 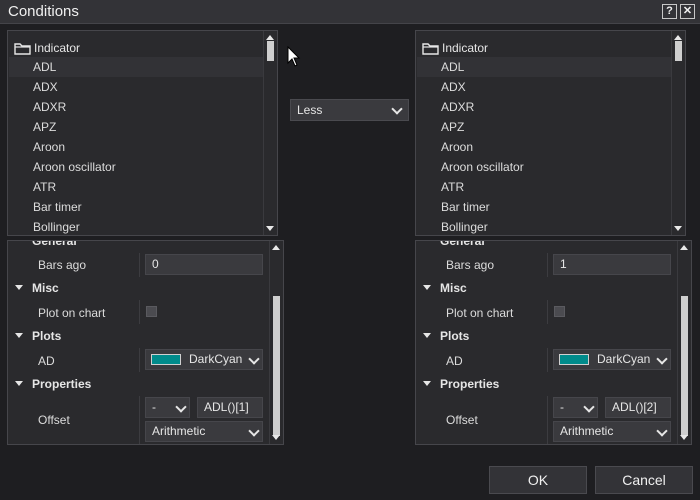 What do you see at coordinates (638, 407) in the screenshot?
I see `offset-value-input: ADL()[2]` at bounding box center [638, 407].